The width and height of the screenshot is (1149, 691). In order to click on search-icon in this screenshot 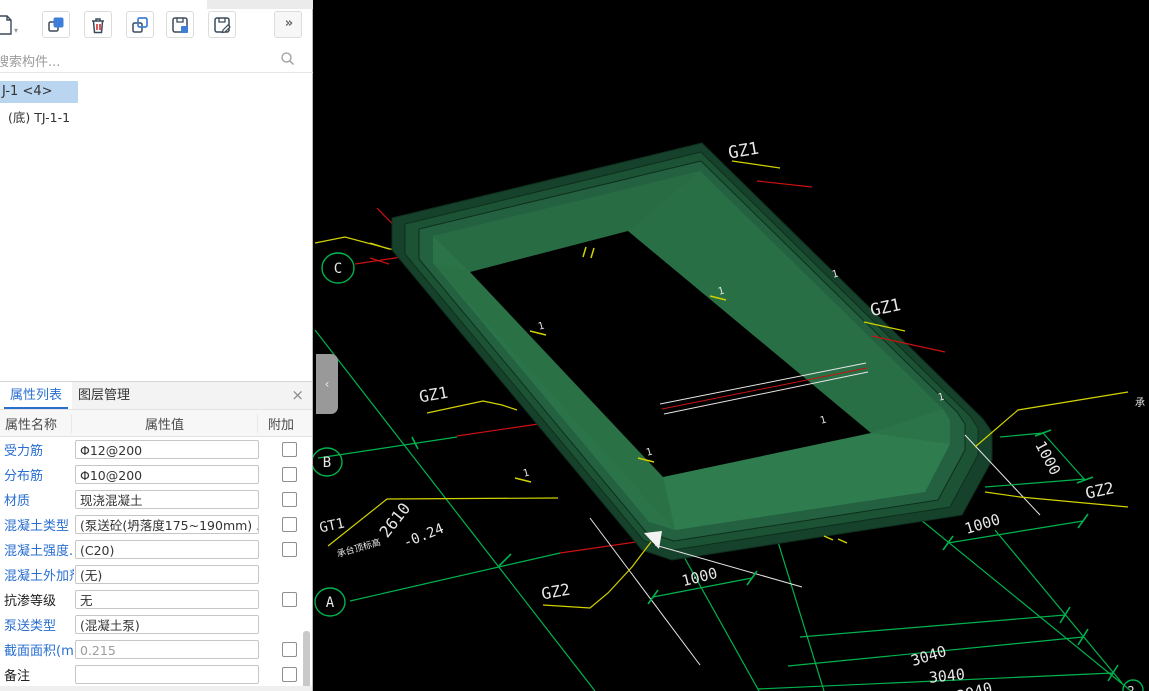, I will do `click(287, 60)`.